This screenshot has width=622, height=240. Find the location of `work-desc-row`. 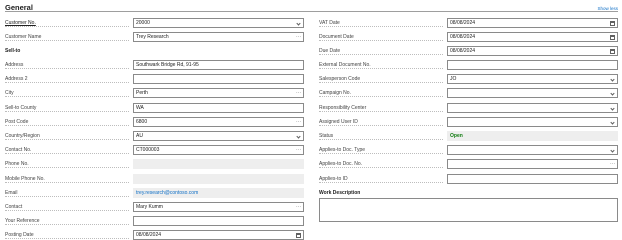

work-desc-row is located at coordinates (469, 211).